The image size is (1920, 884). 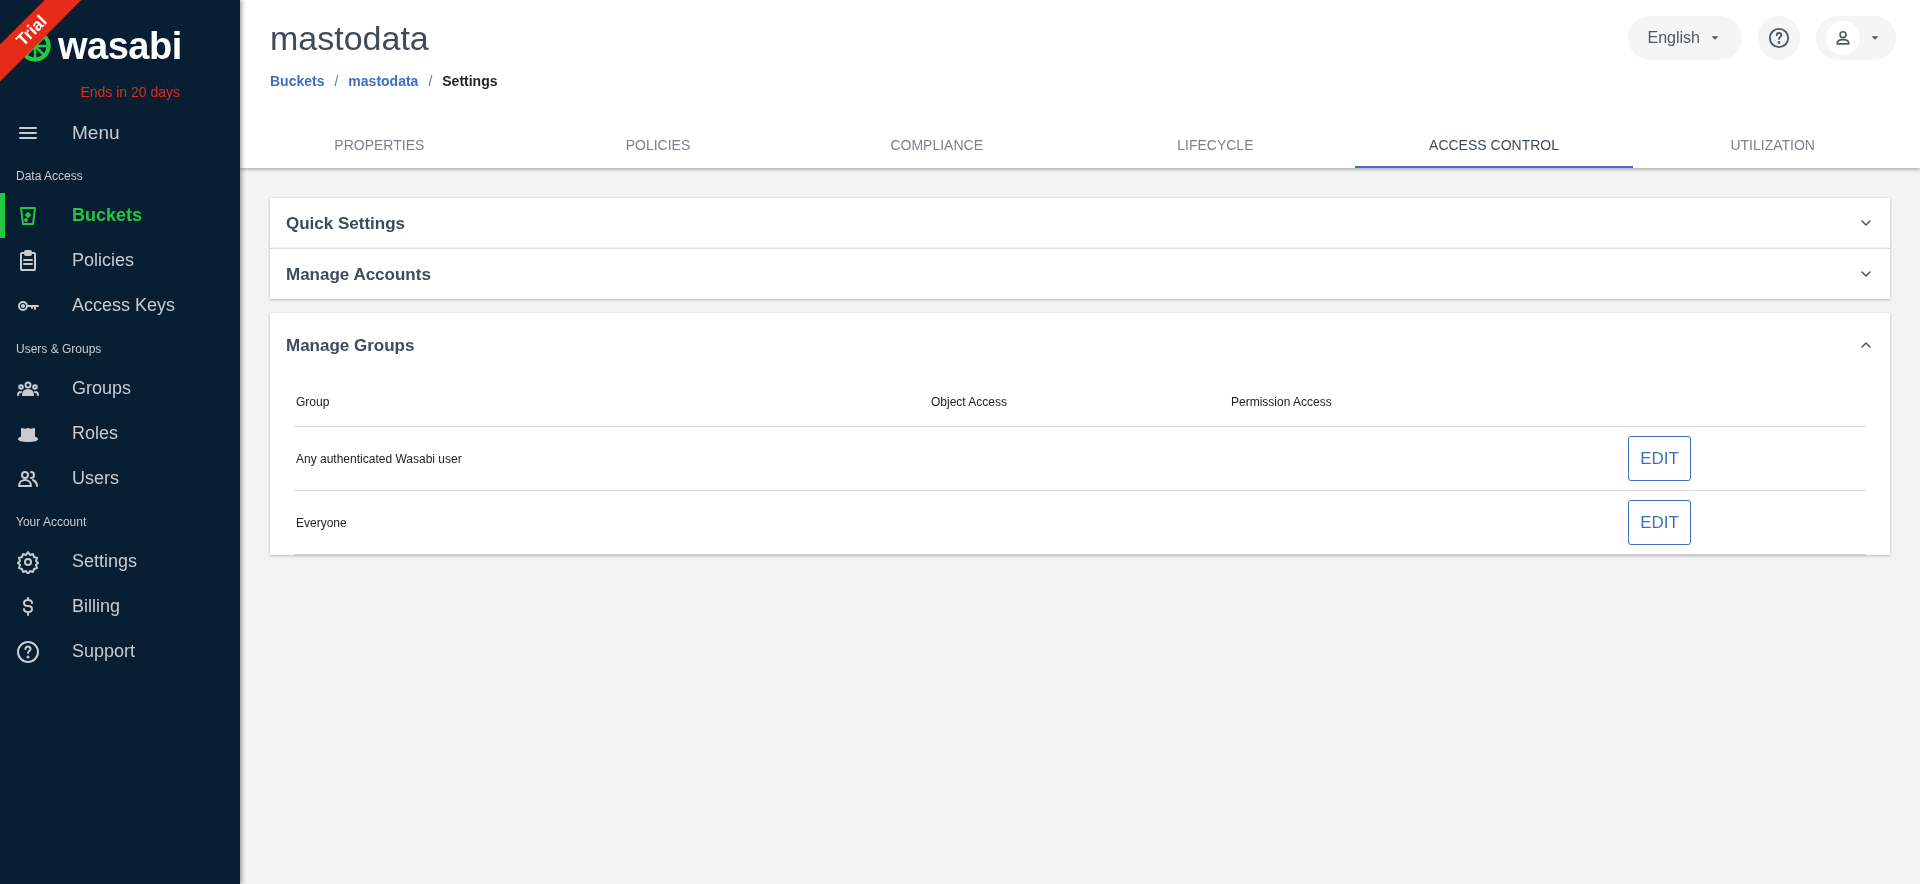 What do you see at coordinates (120, 651) in the screenshot?
I see `sidebar-item: Support` at bounding box center [120, 651].